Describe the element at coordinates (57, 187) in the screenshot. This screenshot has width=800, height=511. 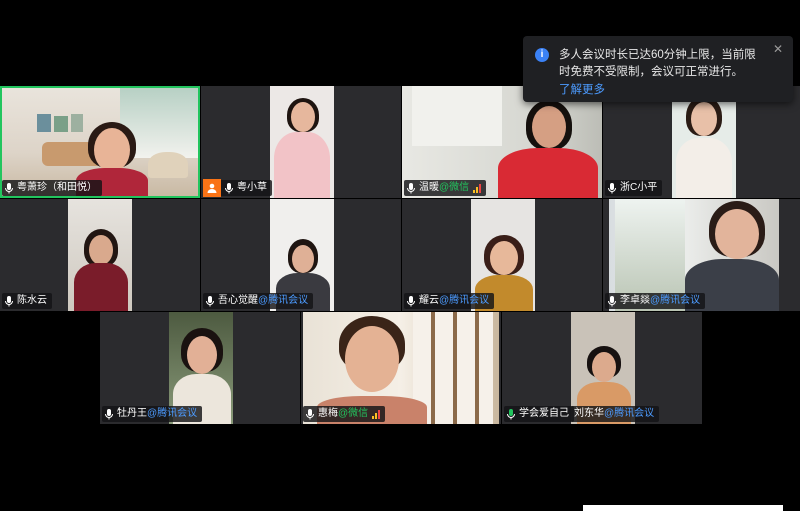
I see `participant-name: 粤萧珍（和田悦）` at that location.